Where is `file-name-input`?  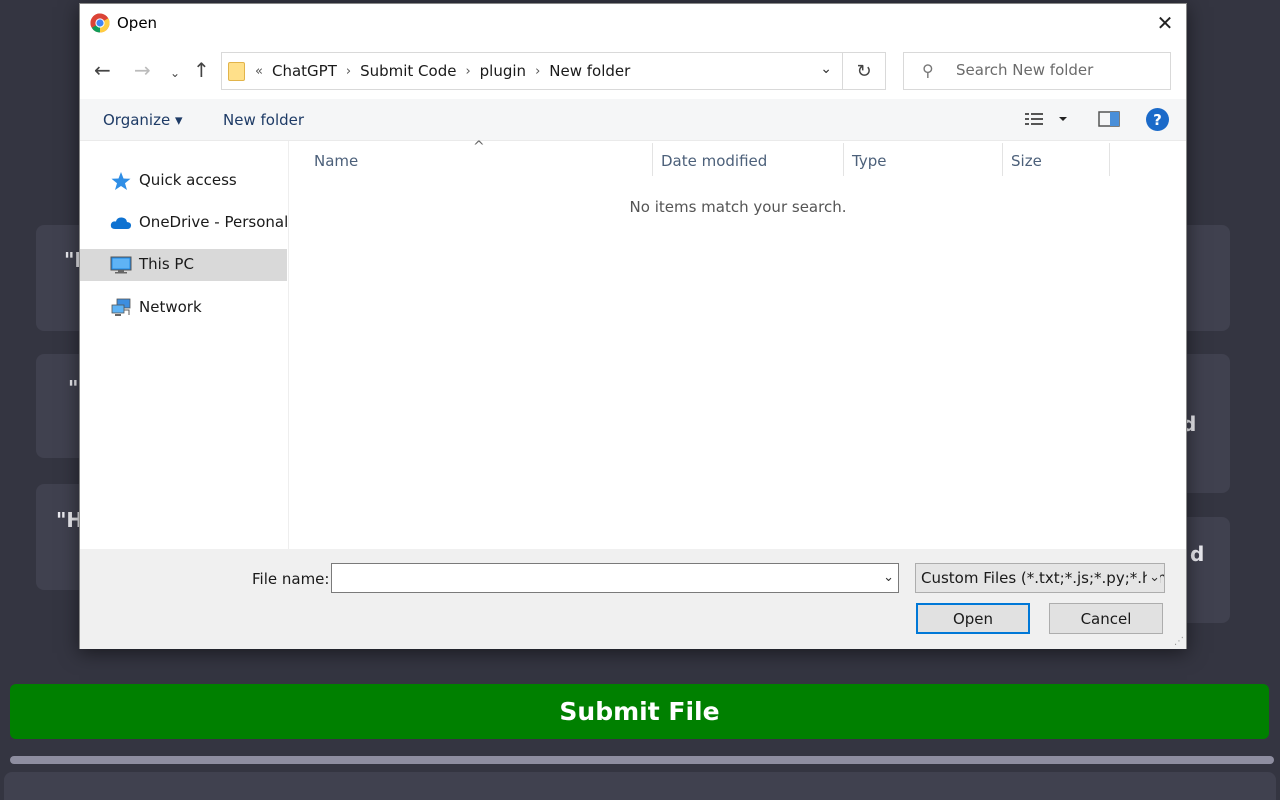
file-name-input is located at coordinates (601, 577).